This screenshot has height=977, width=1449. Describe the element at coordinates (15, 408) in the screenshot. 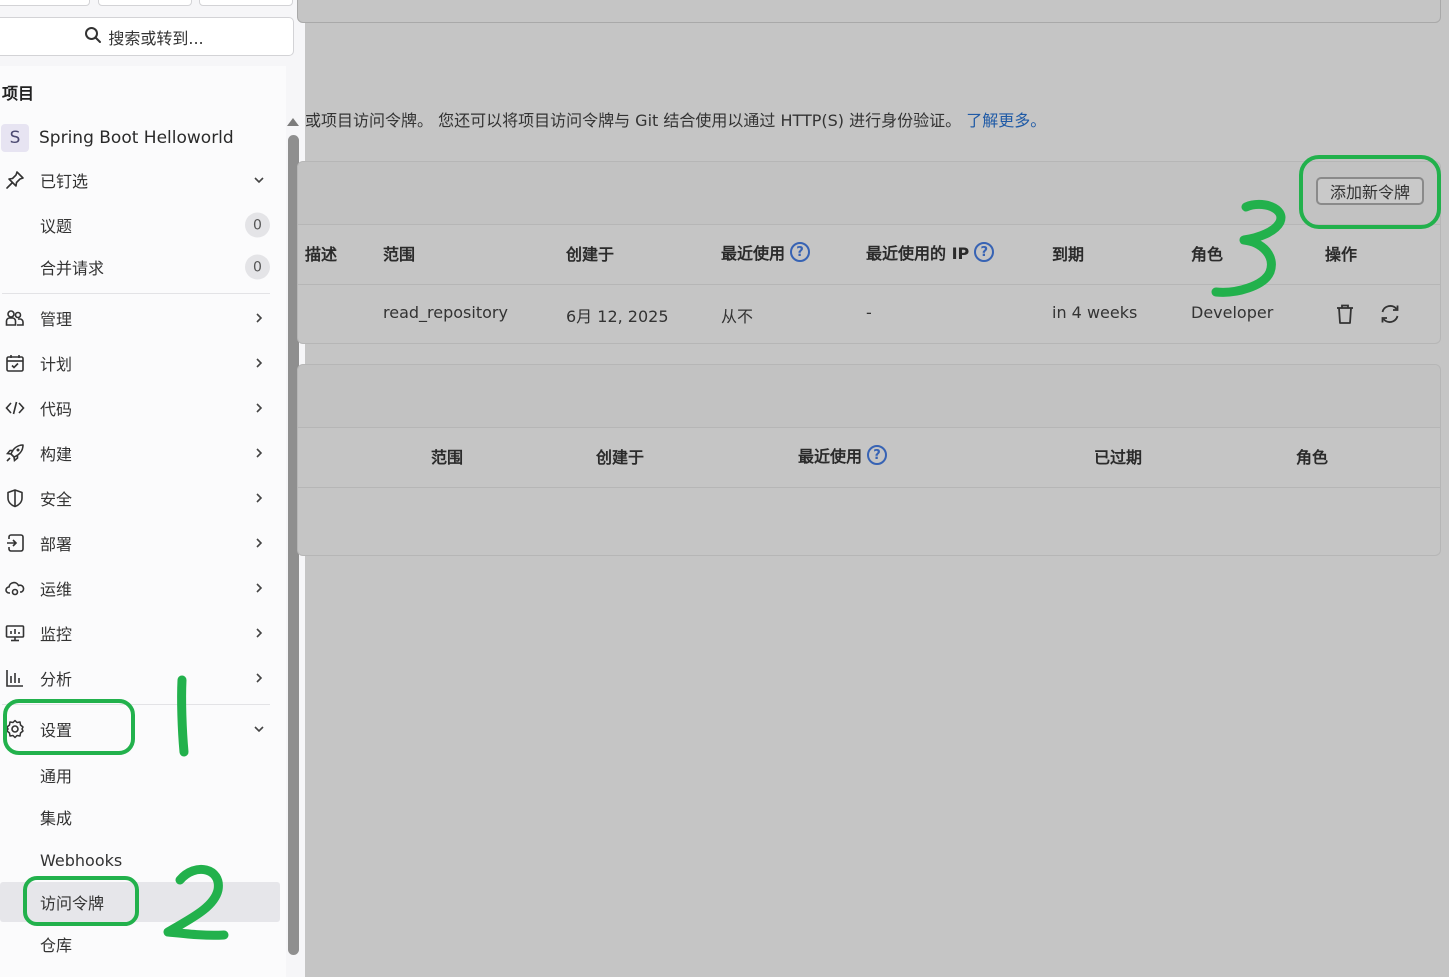

I see `code-icon` at that location.